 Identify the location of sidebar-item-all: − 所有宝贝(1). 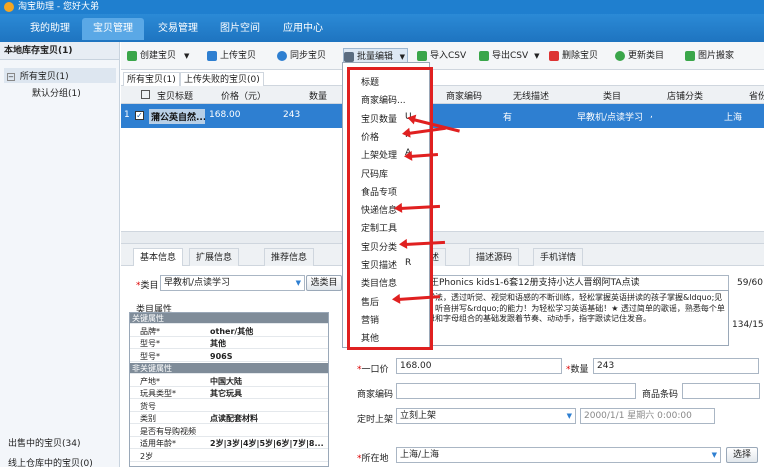
(60, 75).